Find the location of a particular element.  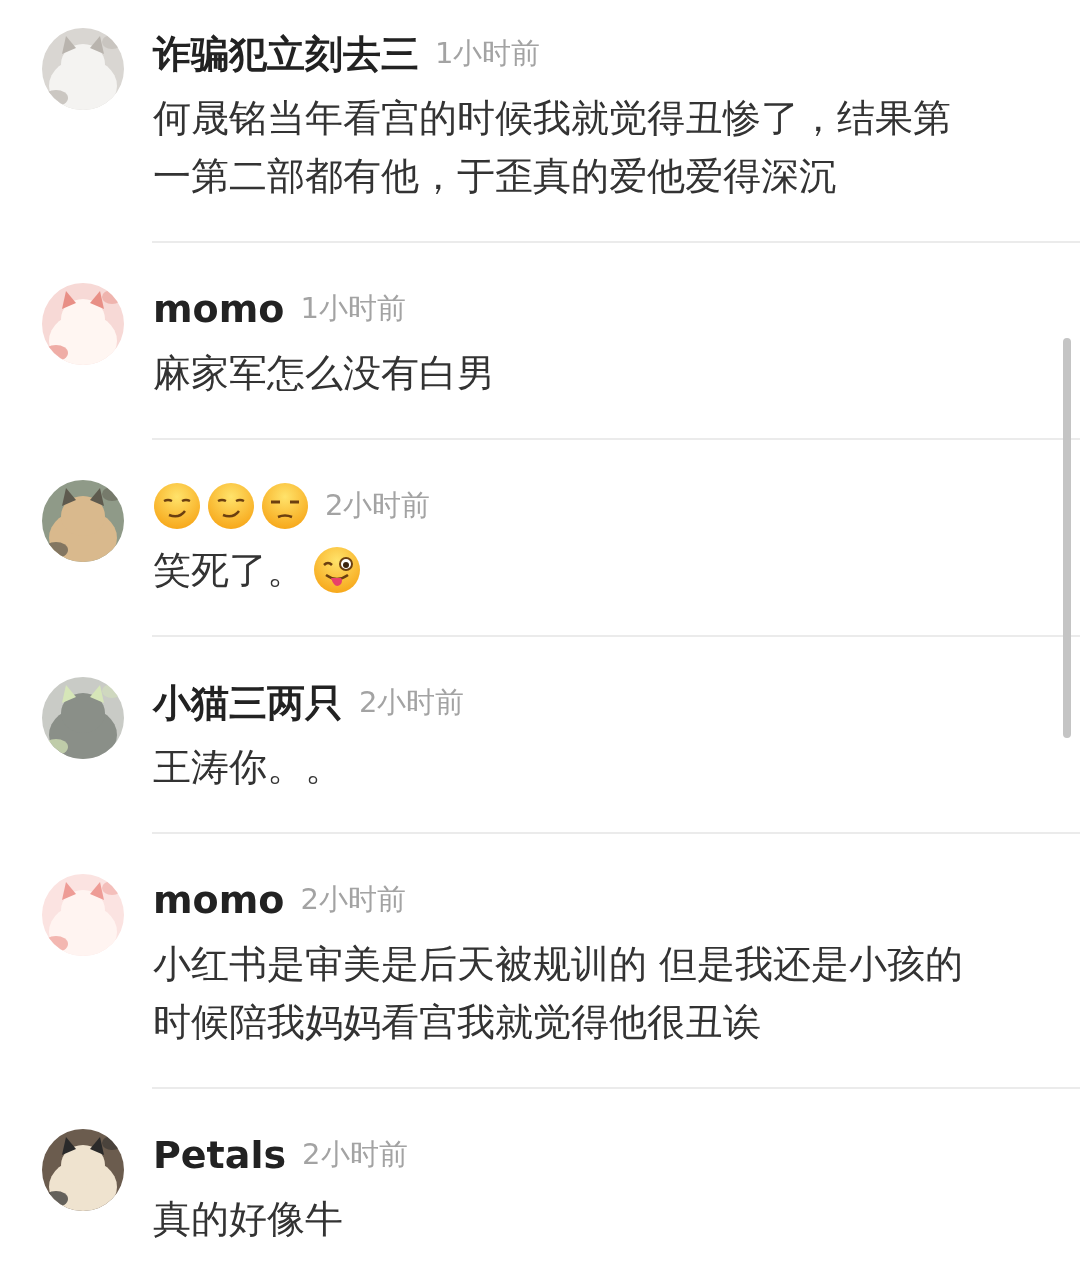

comment-text: 真的好像牛 is located at coordinates (248, 1219).